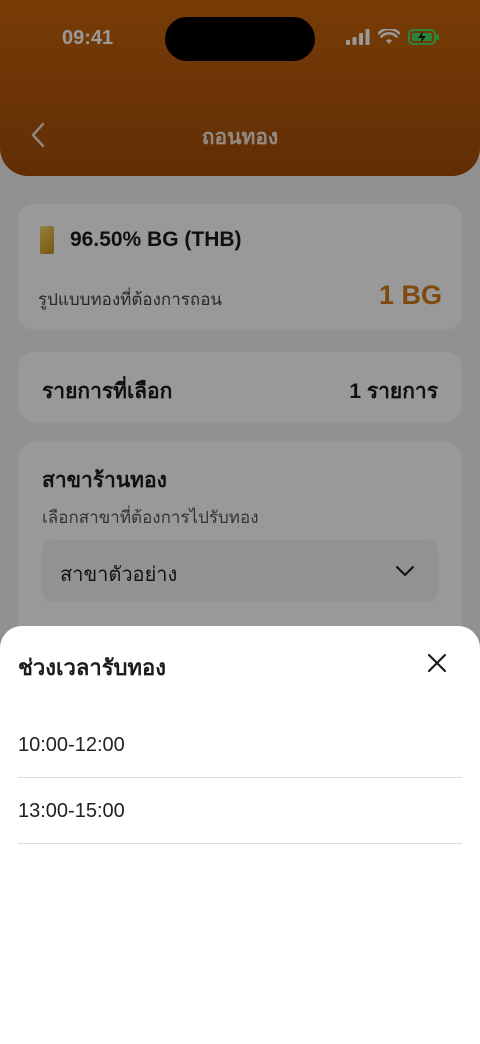 Image resolution: width=480 pixels, height=1044 pixels. I want to click on time-slot-option: 10:00-12:00, so click(240, 745).